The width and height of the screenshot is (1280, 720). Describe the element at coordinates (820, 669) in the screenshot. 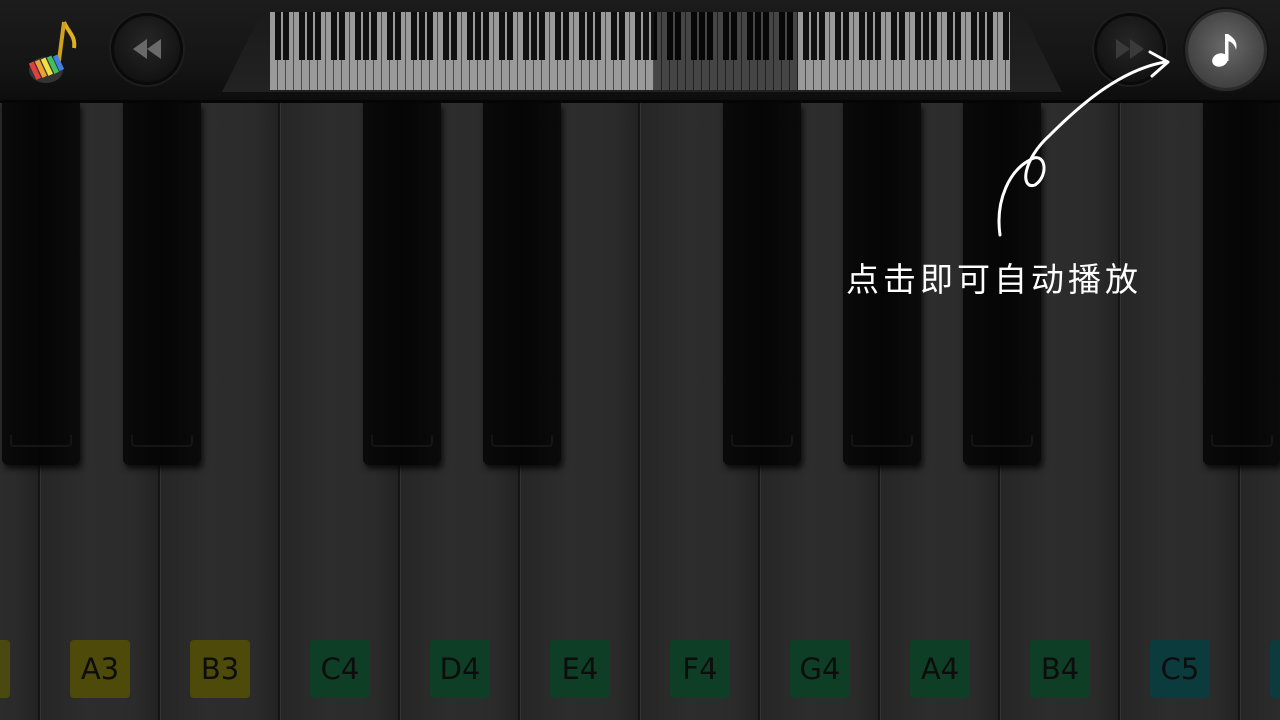

I see `note-label: G4` at that location.